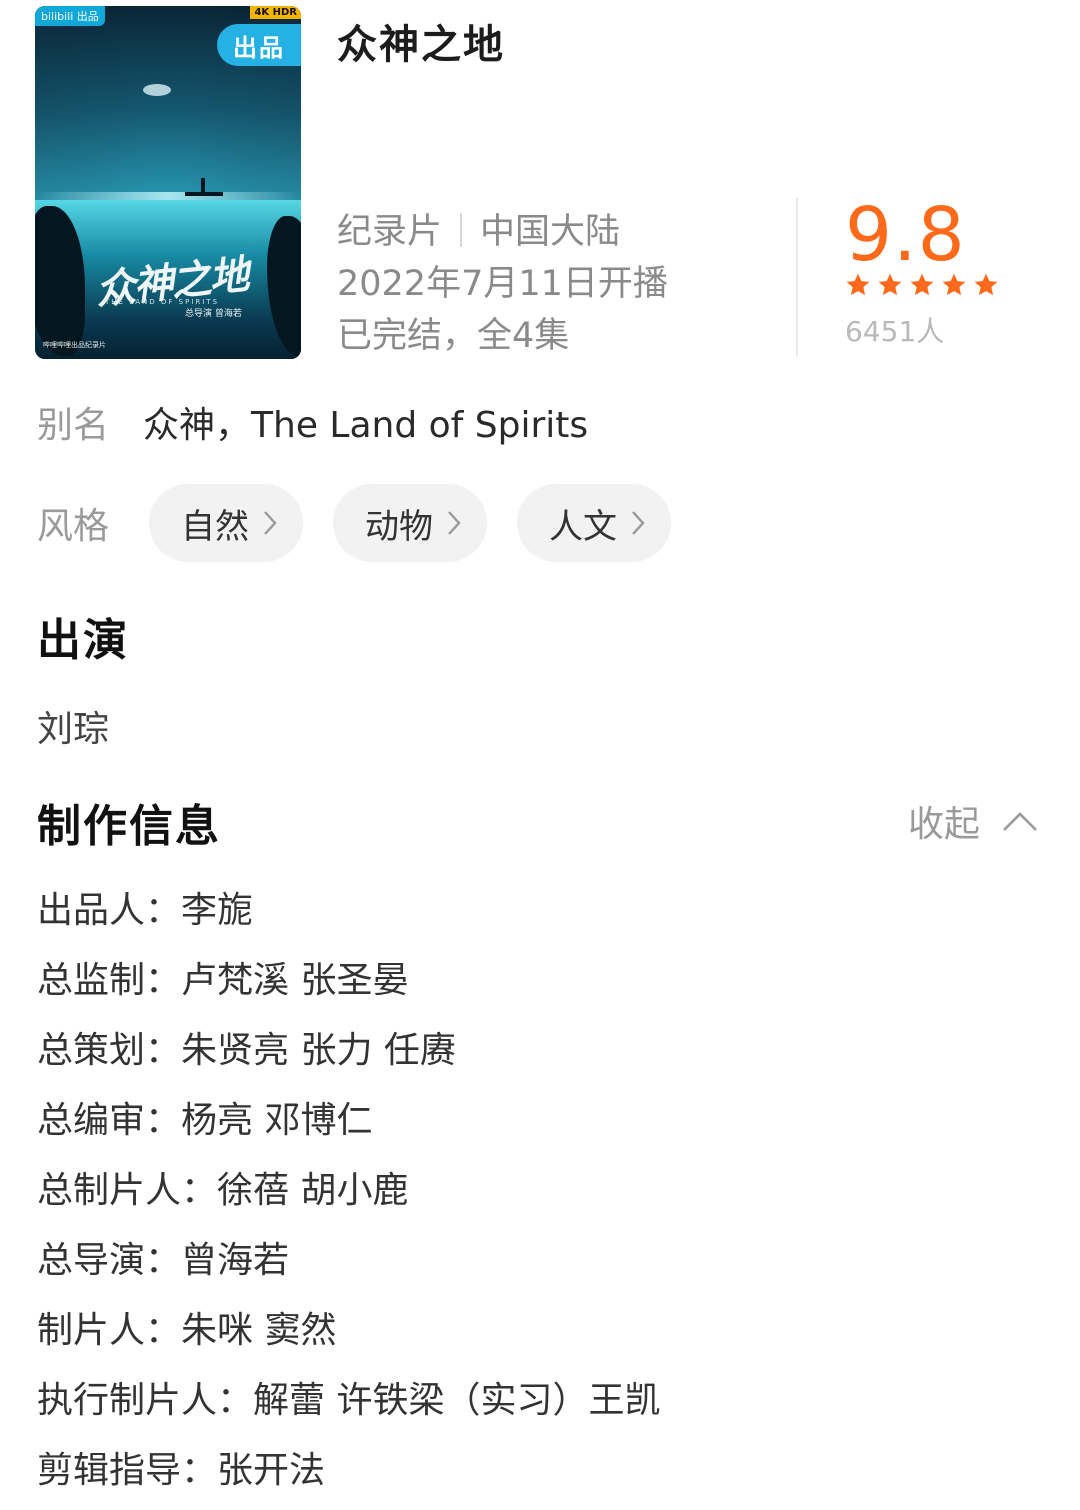  I want to click on page-title: 众神之地, so click(421, 45).